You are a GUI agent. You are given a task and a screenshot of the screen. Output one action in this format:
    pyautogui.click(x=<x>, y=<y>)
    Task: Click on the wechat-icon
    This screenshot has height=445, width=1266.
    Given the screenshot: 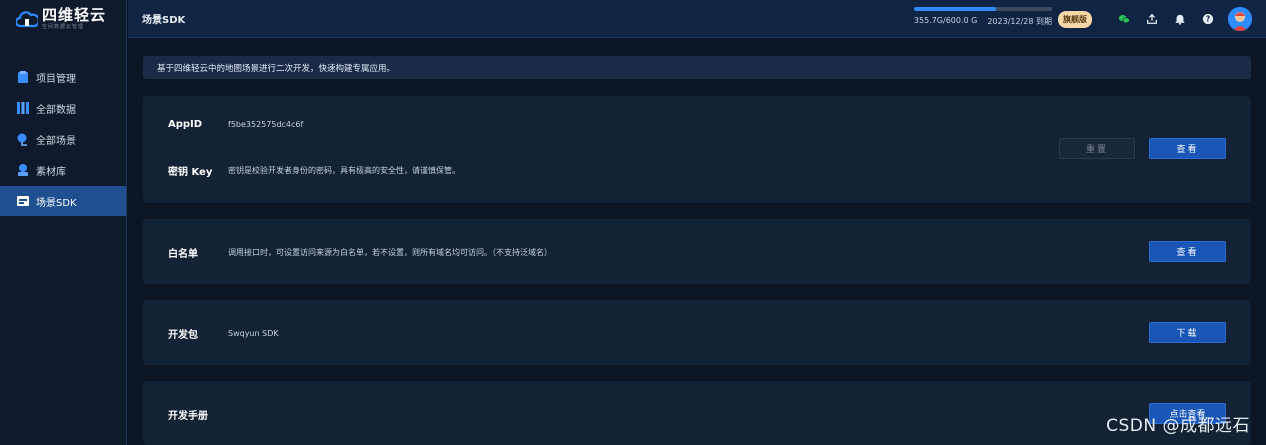 What is the action you would take?
    pyautogui.click(x=1124, y=19)
    